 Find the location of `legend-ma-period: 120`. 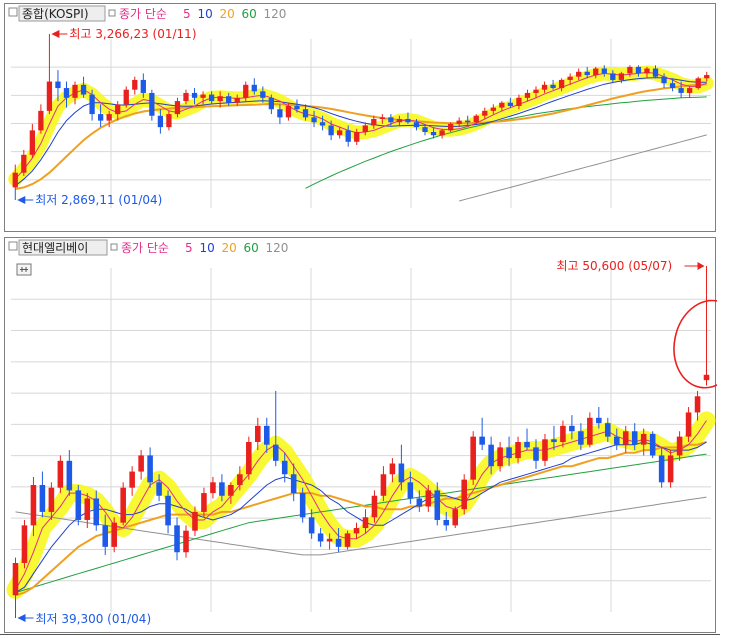

legend-ma-period: 120 is located at coordinates (277, 248).